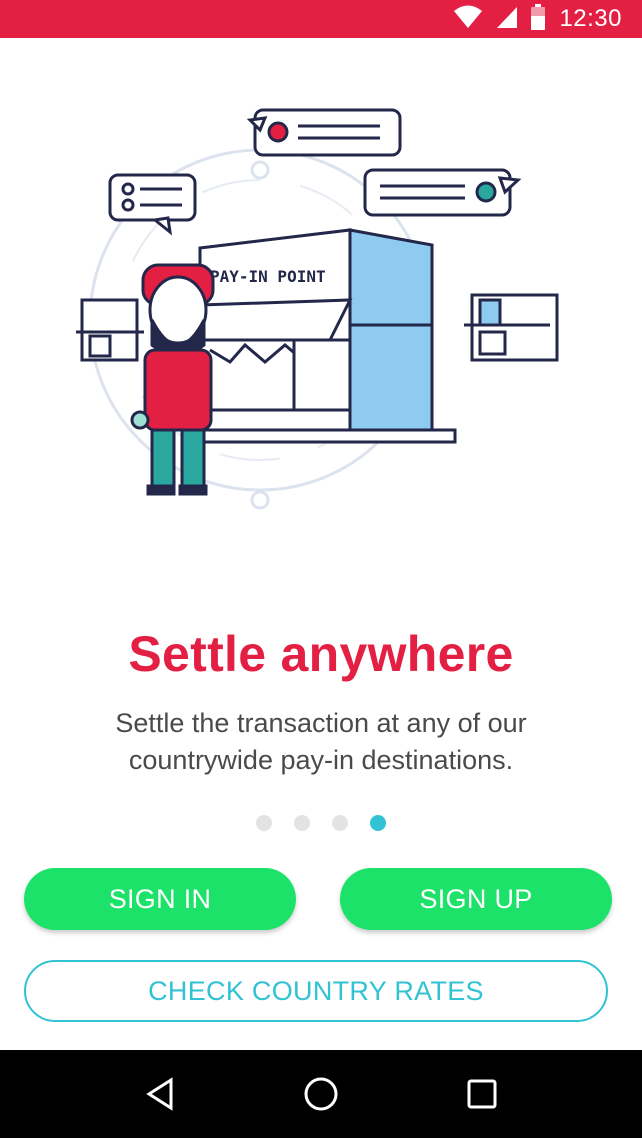 The height and width of the screenshot is (1138, 642). Describe the element at coordinates (315, 172) in the screenshot. I see `chat-bubble-icon` at that location.